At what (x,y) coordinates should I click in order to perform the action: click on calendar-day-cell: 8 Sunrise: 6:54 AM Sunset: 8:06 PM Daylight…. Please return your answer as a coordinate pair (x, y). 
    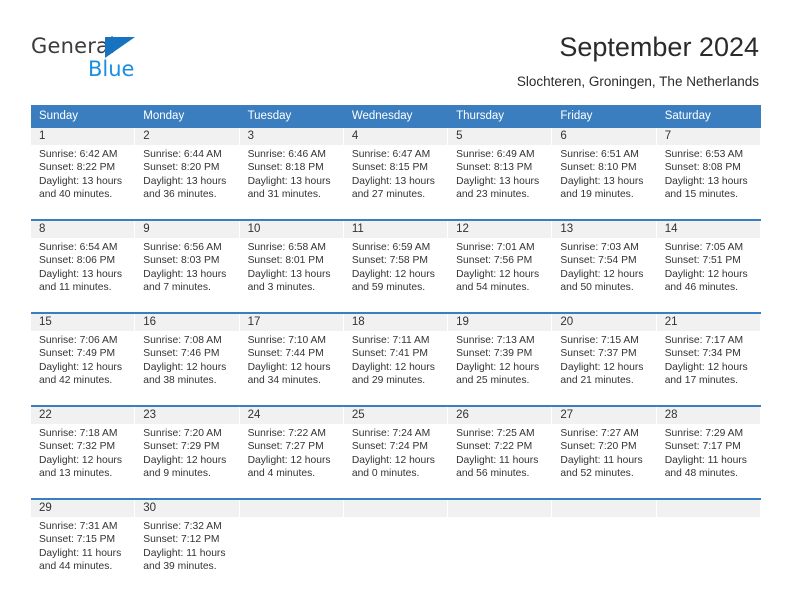
    Looking at the image, I should click on (83, 266).